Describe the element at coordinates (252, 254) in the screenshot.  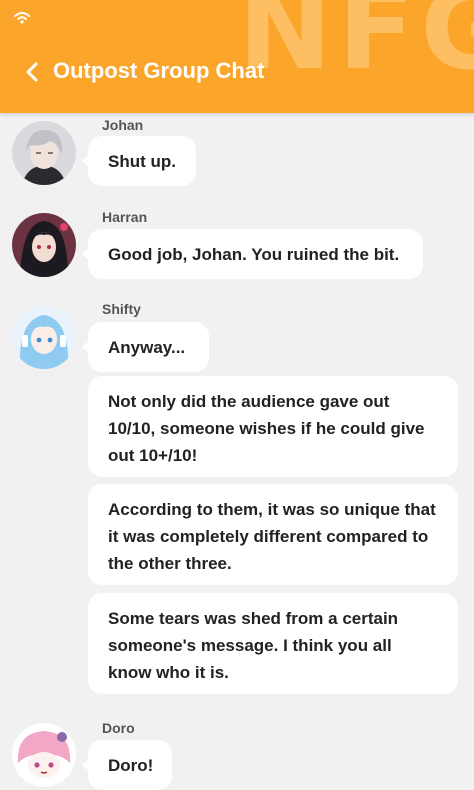
I see `message-bubble: Good job, Johan. You ruined the bit.` at that location.